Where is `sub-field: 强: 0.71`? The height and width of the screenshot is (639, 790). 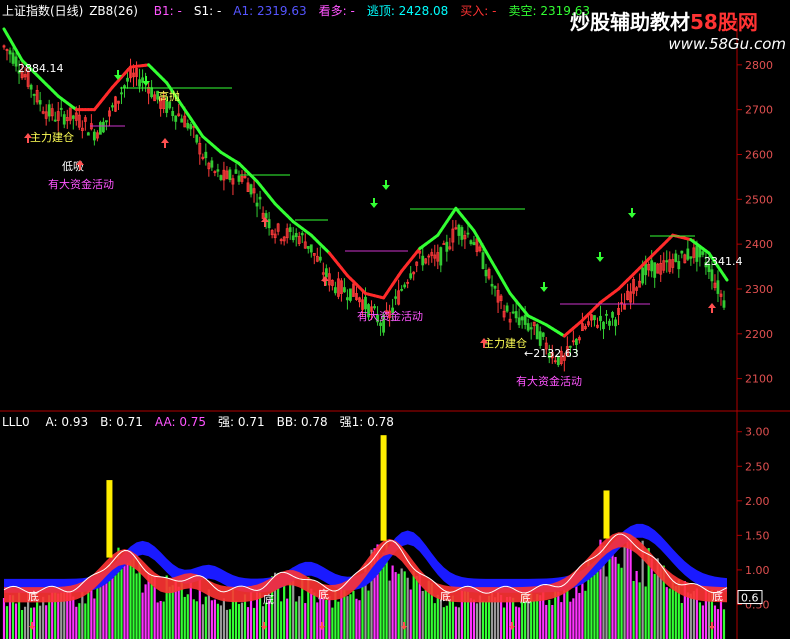
sub-field: 强: 0.71 is located at coordinates (241, 422).